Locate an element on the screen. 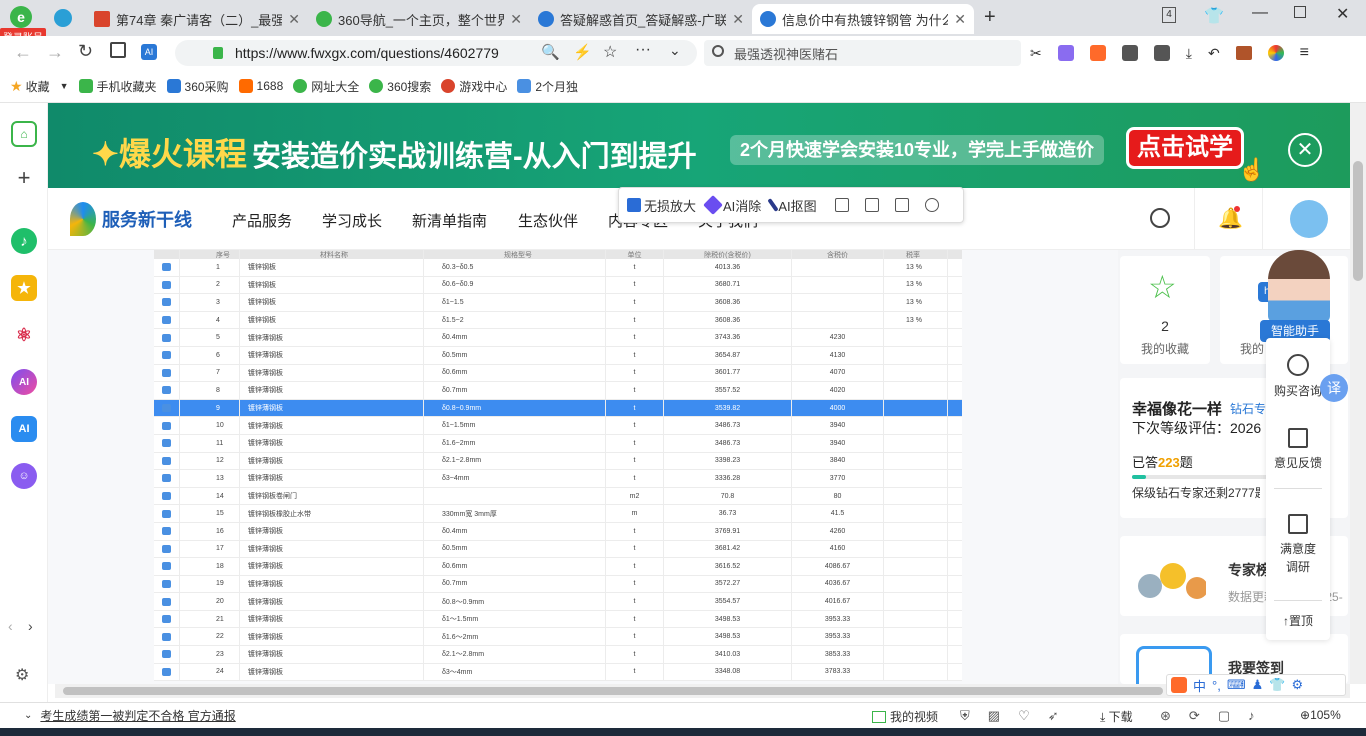 The image size is (1366, 736). incognito-icon: ⊛ is located at coordinates (1165, 716).